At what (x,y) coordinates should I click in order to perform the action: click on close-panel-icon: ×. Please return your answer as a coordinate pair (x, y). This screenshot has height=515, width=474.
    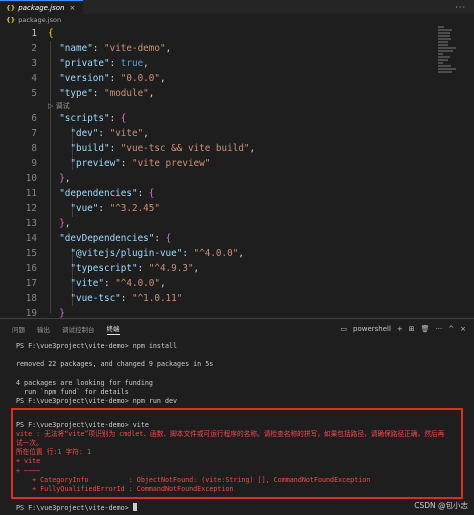
    Looking at the image, I should click on (463, 329).